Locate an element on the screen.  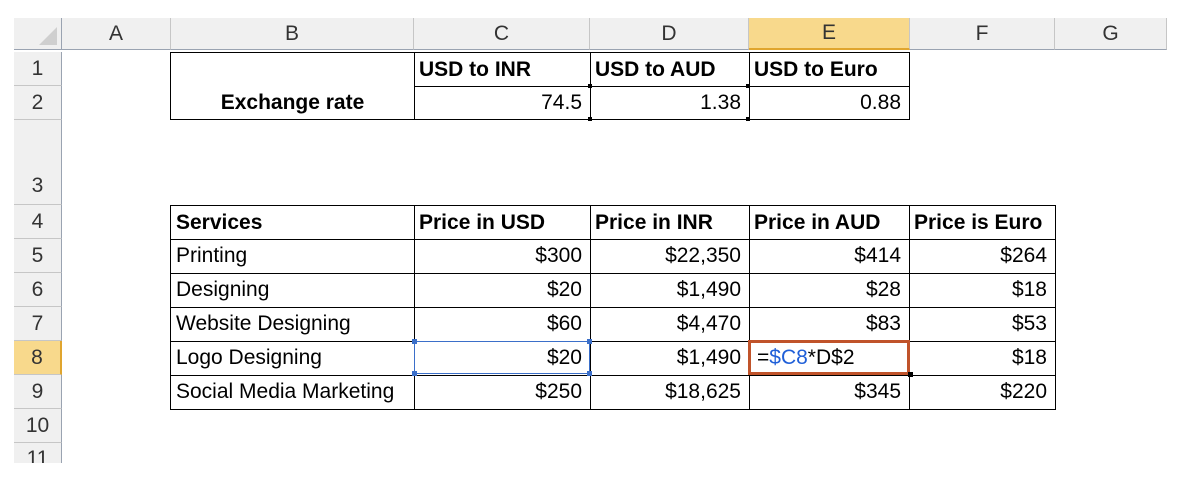
table-header-usd: Price in USD is located at coordinates (502, 222).